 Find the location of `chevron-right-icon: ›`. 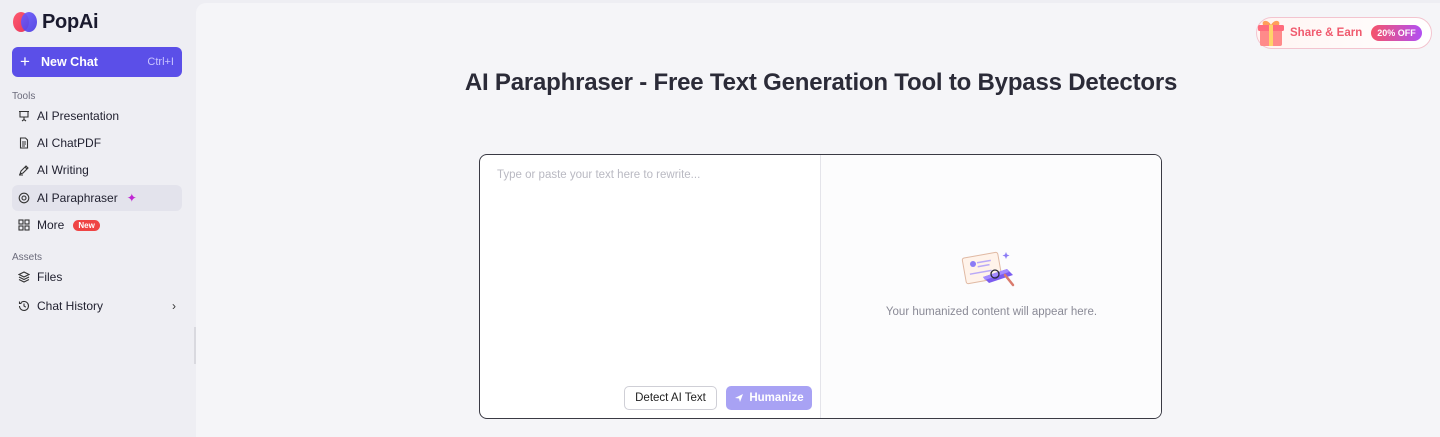

chevron-right-icon: › is located at coordinates (174, 306).